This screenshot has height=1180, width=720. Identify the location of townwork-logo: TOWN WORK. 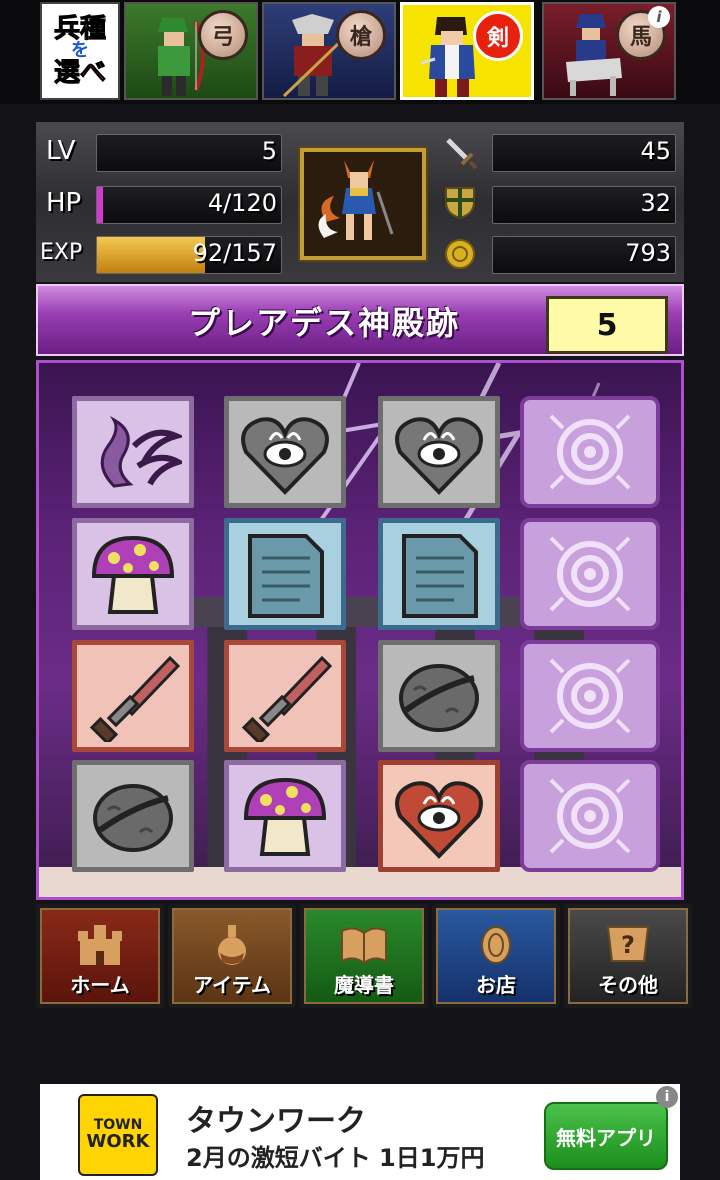
(118, 1135).